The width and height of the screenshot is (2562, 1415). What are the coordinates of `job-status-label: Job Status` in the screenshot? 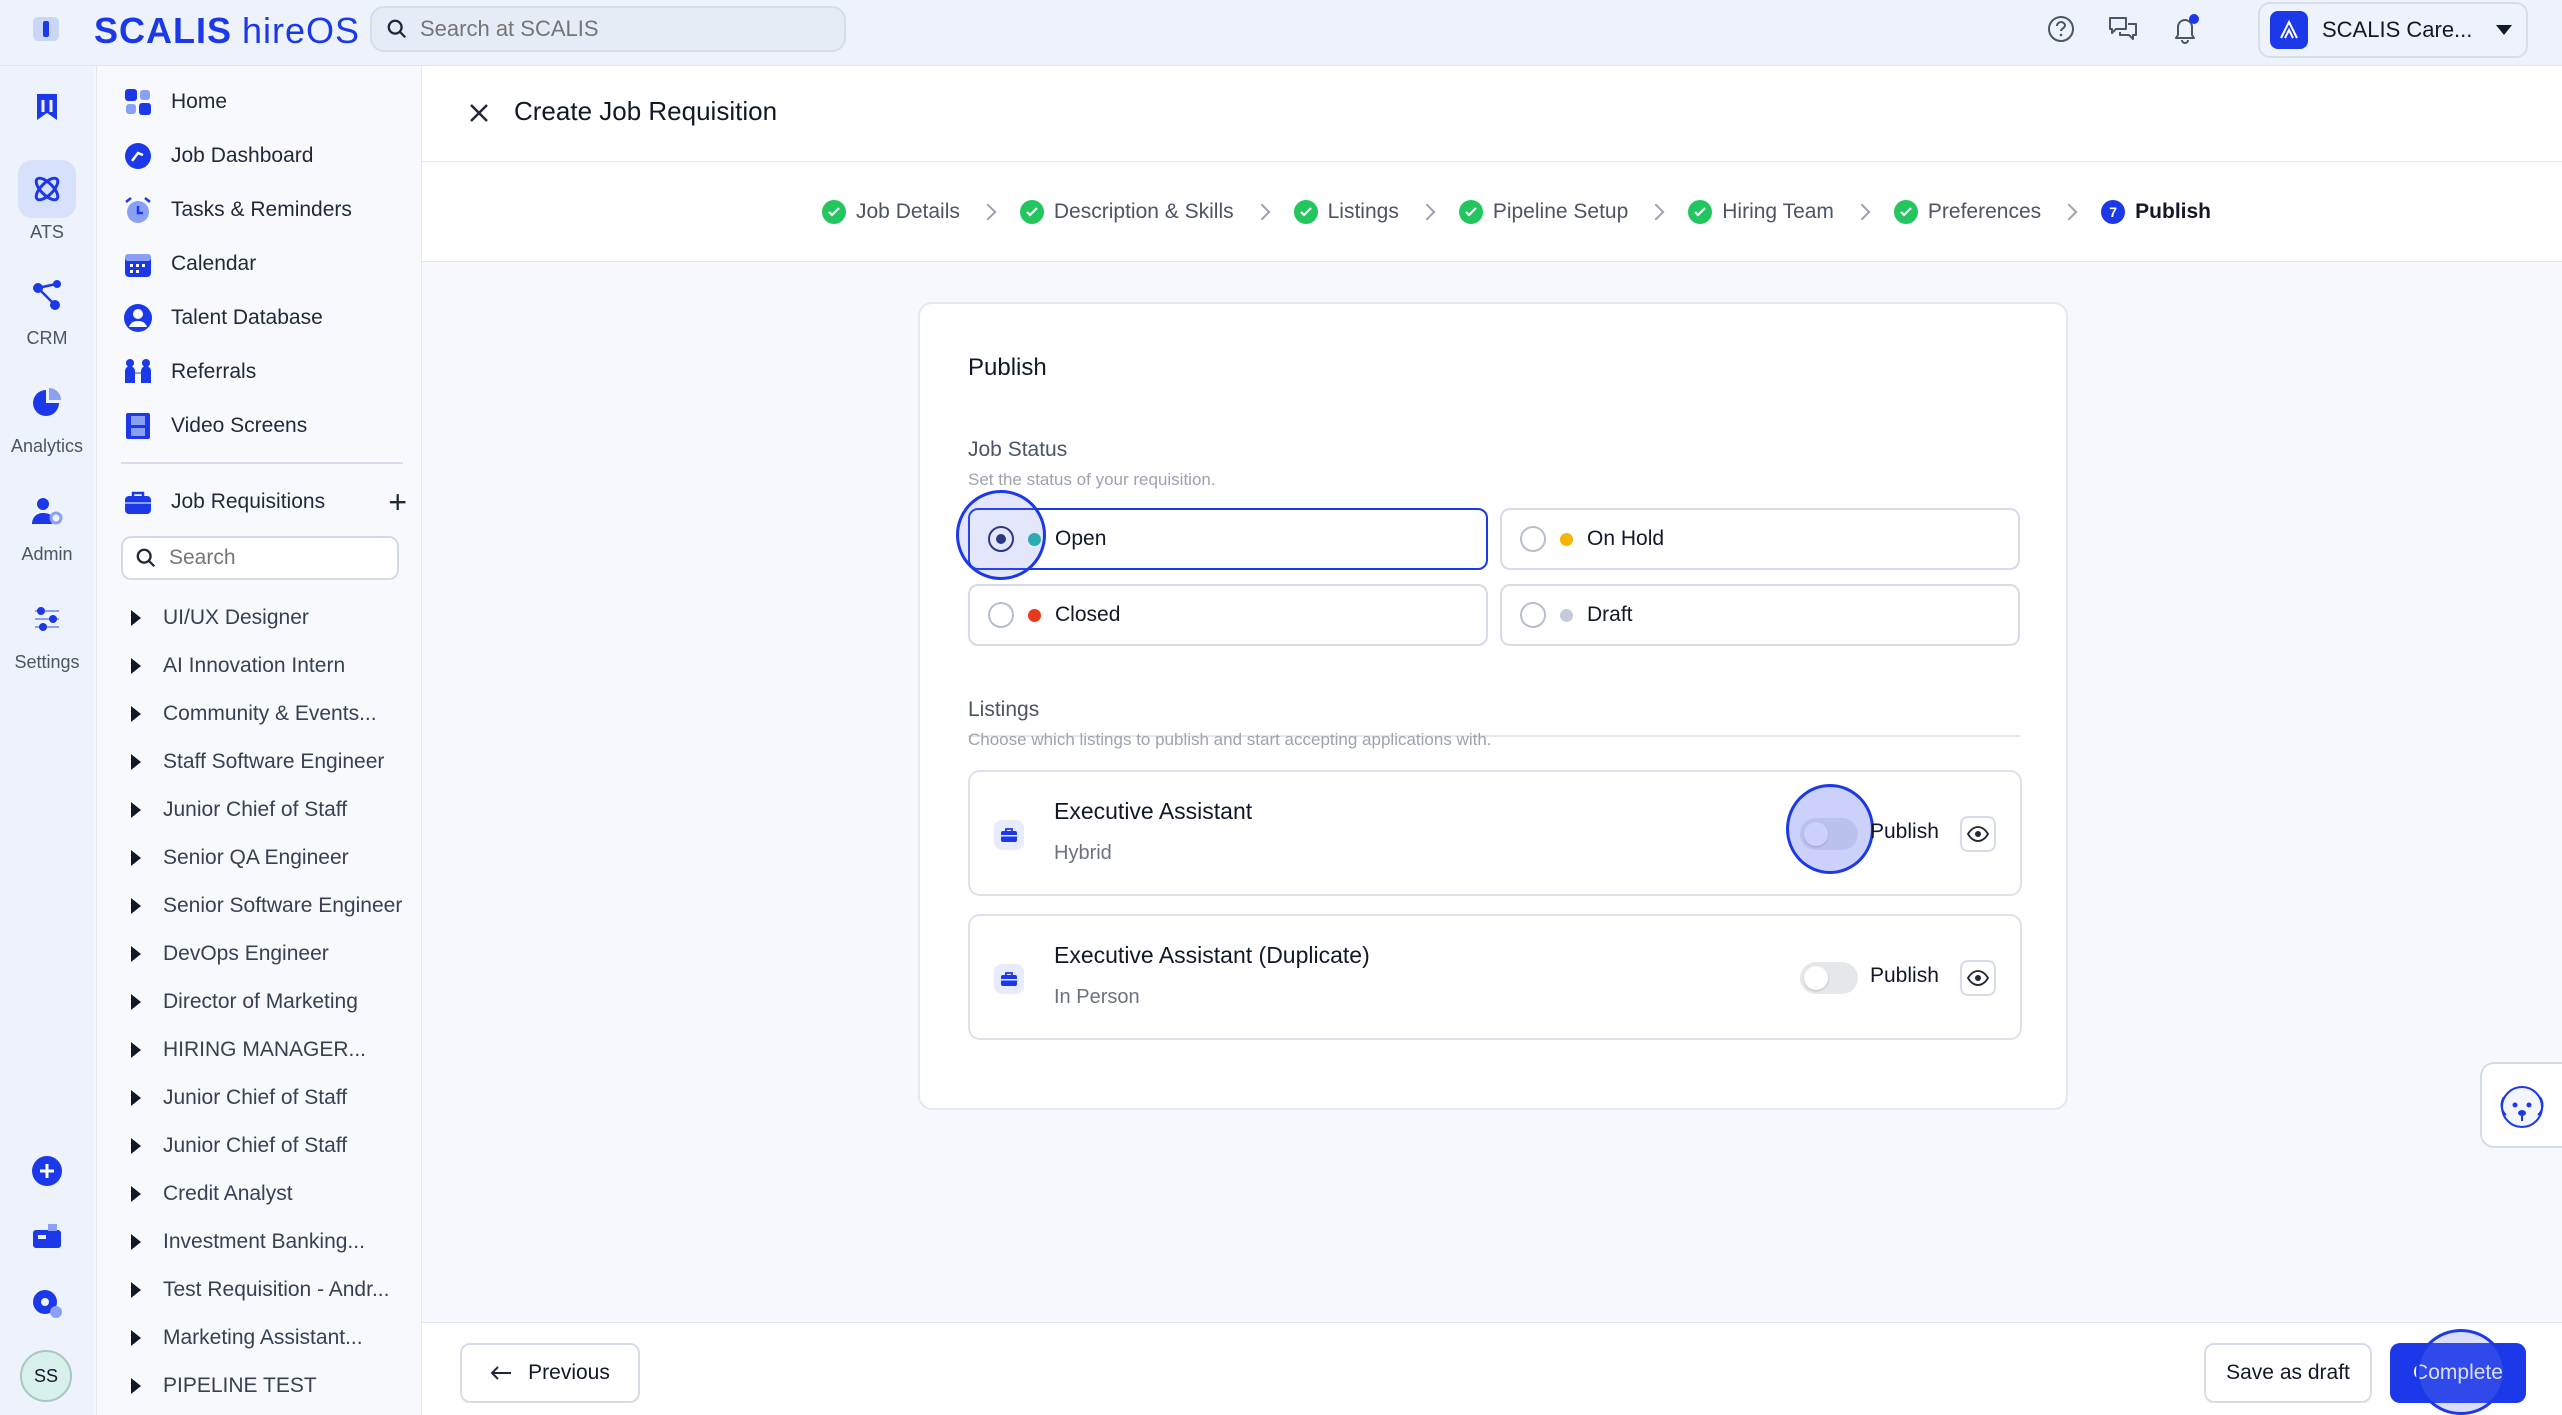 It's located at (1018, 449).